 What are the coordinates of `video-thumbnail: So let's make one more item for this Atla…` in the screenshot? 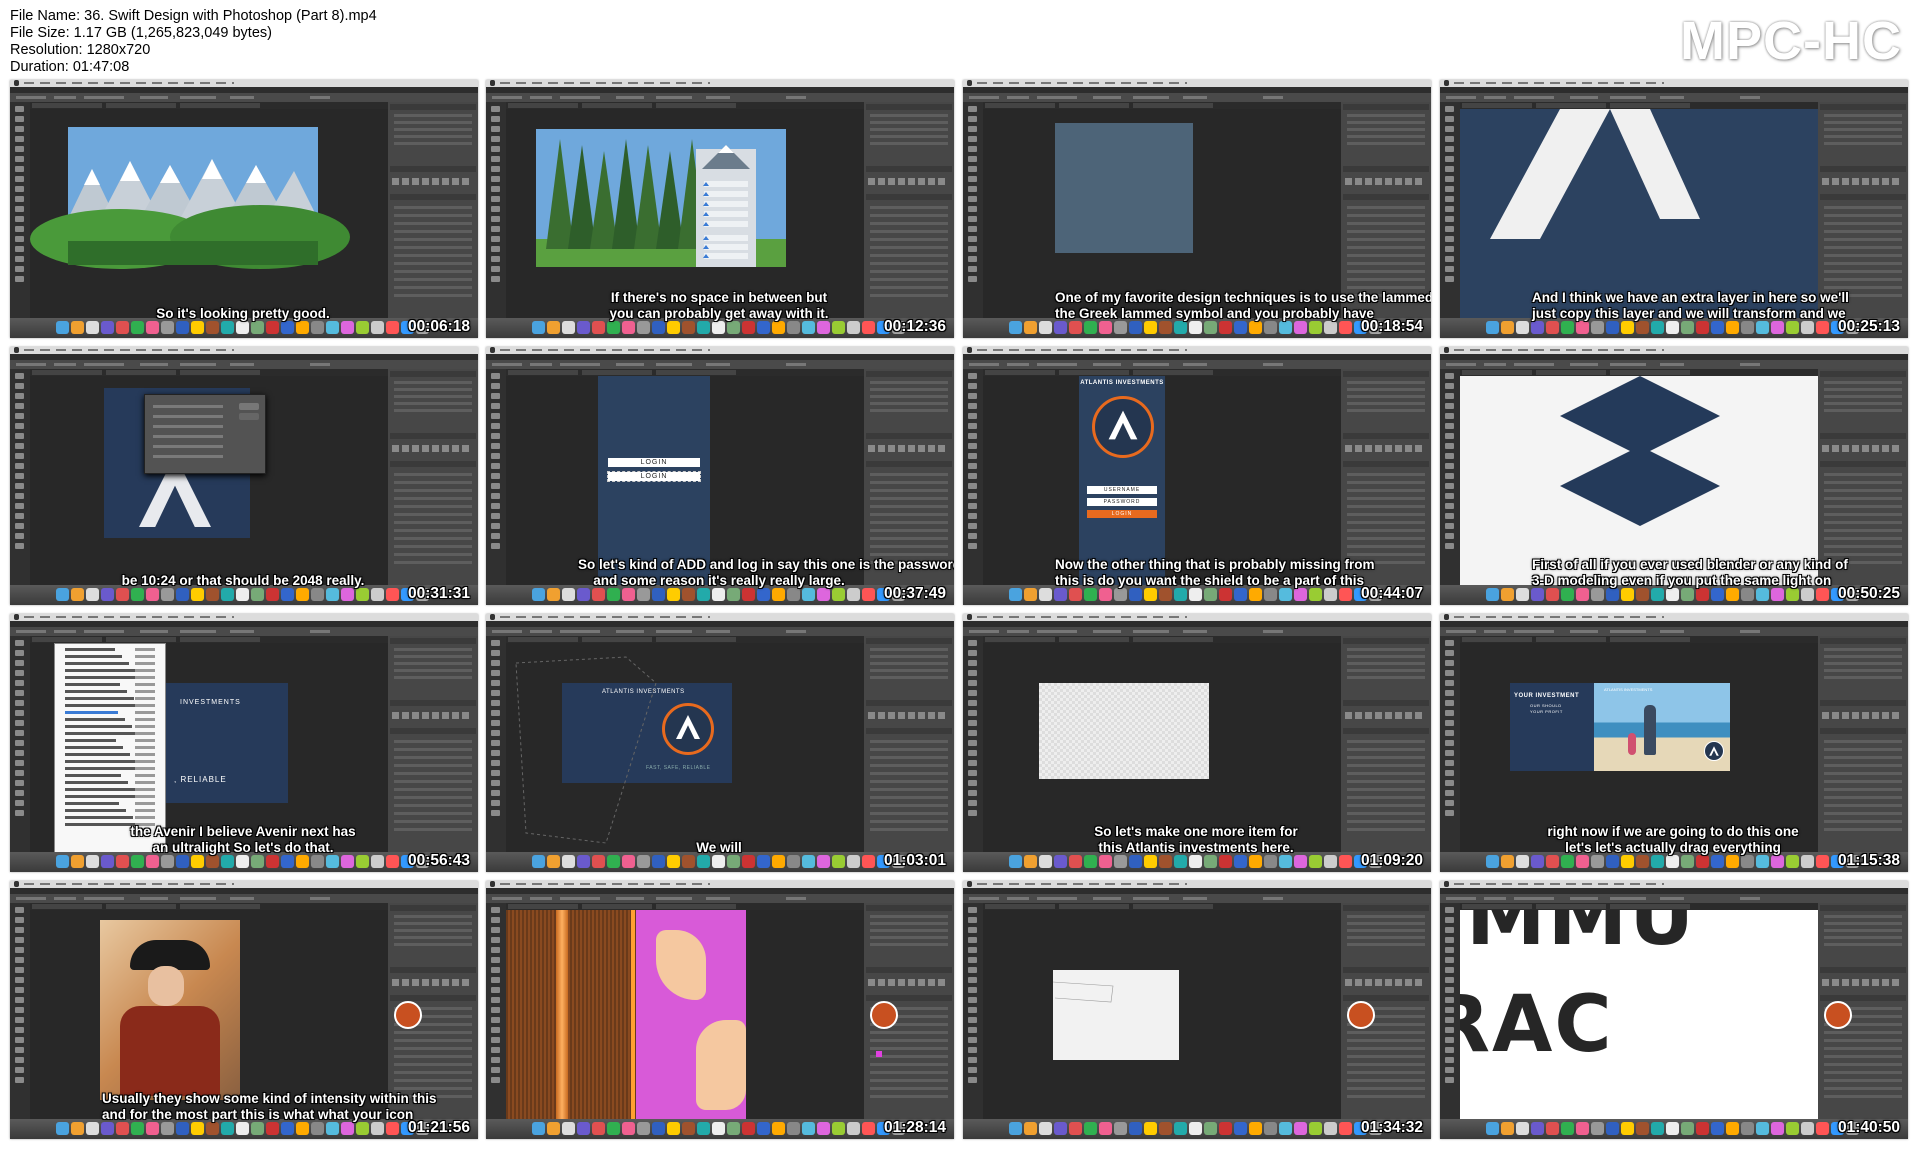 It's located at (1197, 743).